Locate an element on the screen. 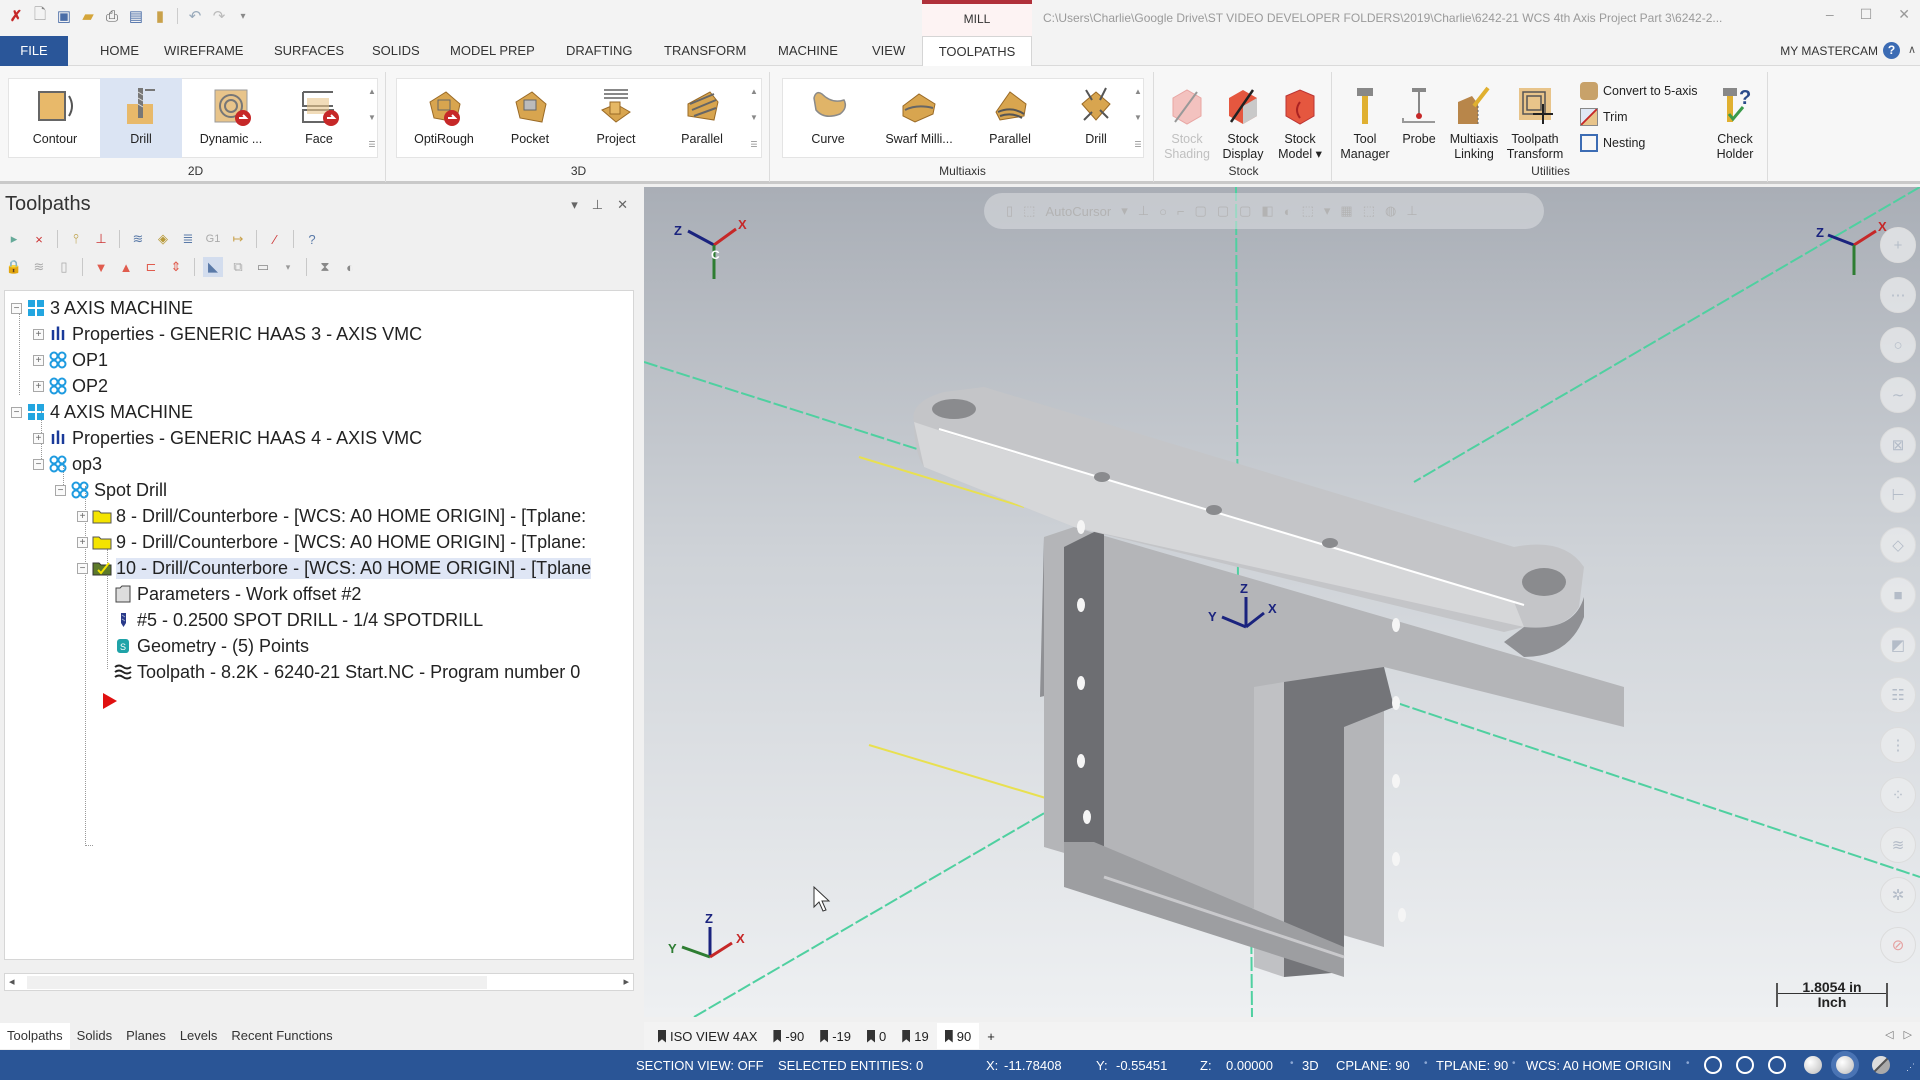  tplane-status: TPLANE: 90 is located at coordinates (1472, 1065).